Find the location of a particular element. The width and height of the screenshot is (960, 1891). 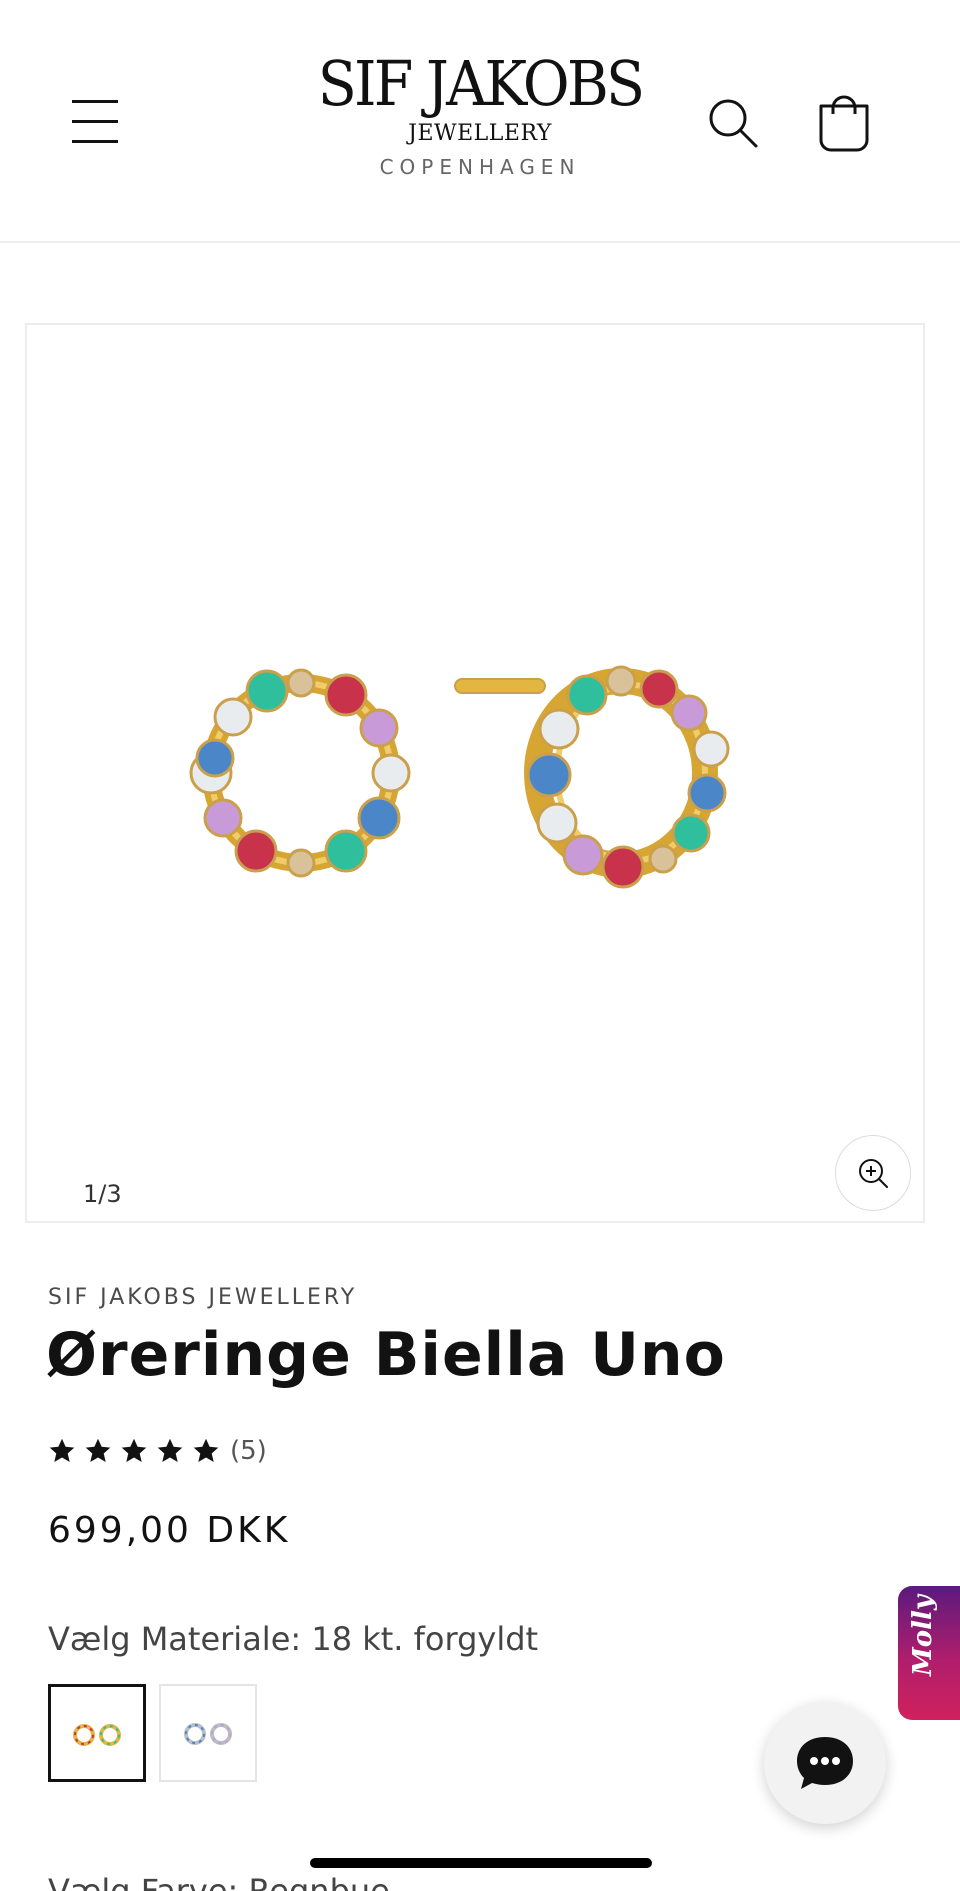

search-icon is located at coordinates (733, 124).